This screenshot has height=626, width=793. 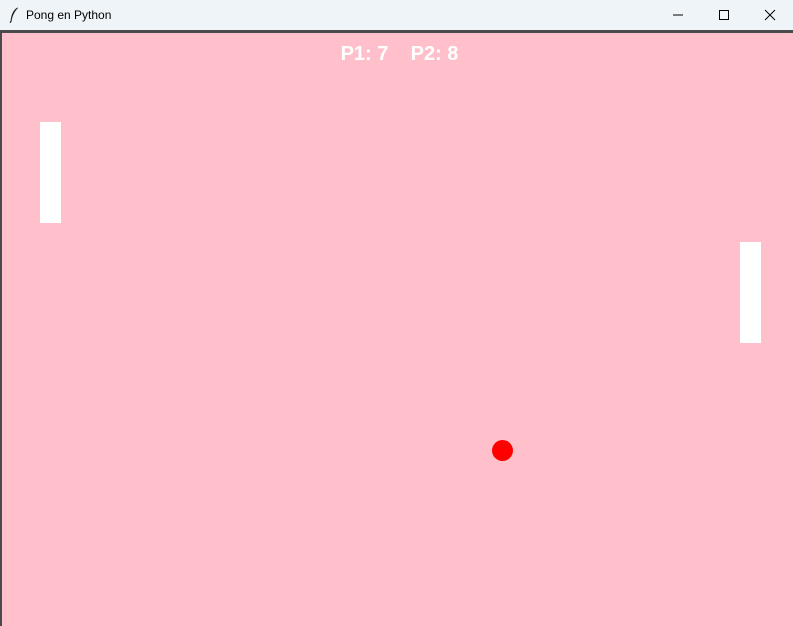 What do you see at coordinates (399, 54) in the screenshot?
I see `score-display: P1: 7 P2: 8` at bounding box center [399, 54].